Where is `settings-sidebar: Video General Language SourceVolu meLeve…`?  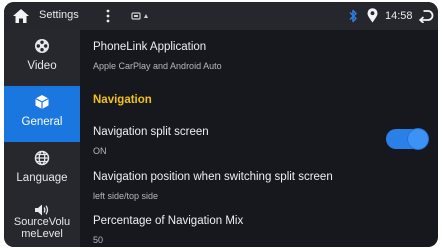
settings-sidebar: Video General Language SourceVolu meLeve… is located at coordinates (42, 138).